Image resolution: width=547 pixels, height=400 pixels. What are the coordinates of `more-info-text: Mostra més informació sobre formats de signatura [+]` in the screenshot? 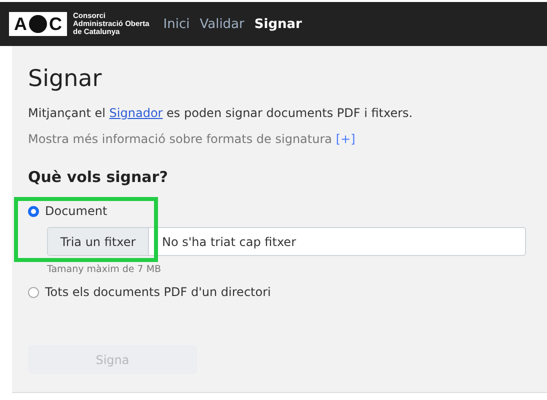 It's located at (192, 139).